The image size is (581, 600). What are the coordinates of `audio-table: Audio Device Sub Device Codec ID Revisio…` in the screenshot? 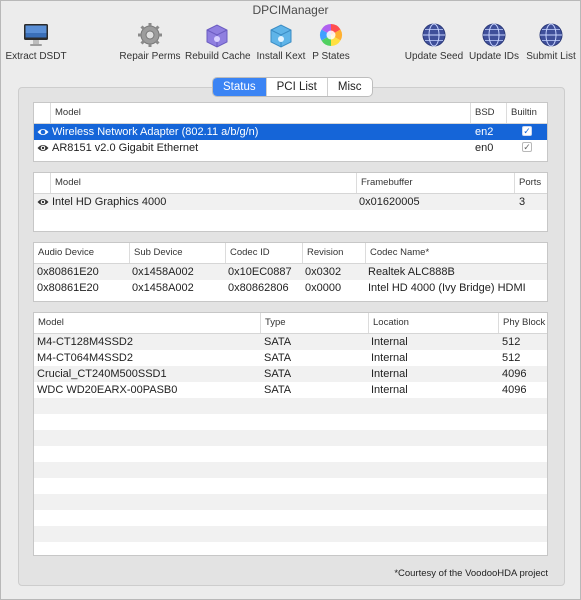 It's located at (290, 272).